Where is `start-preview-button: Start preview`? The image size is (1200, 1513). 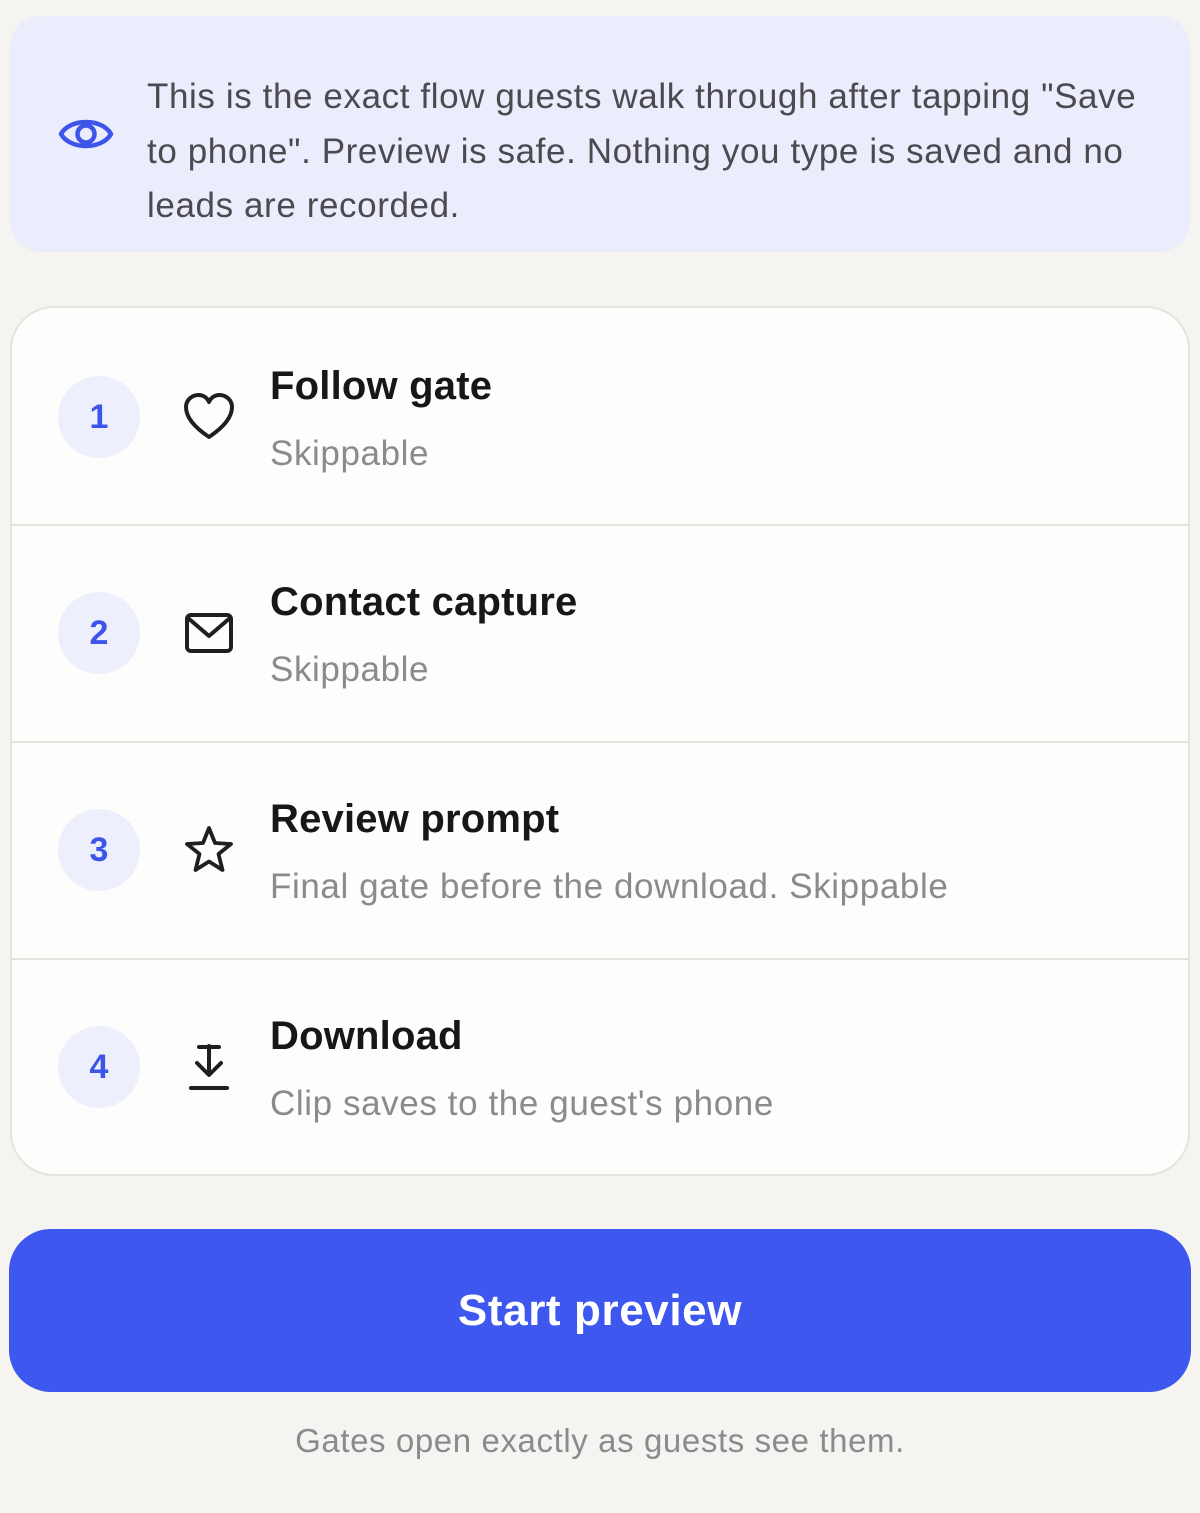
start-preview-button: Start preview is located at coordinates (600, 1310).